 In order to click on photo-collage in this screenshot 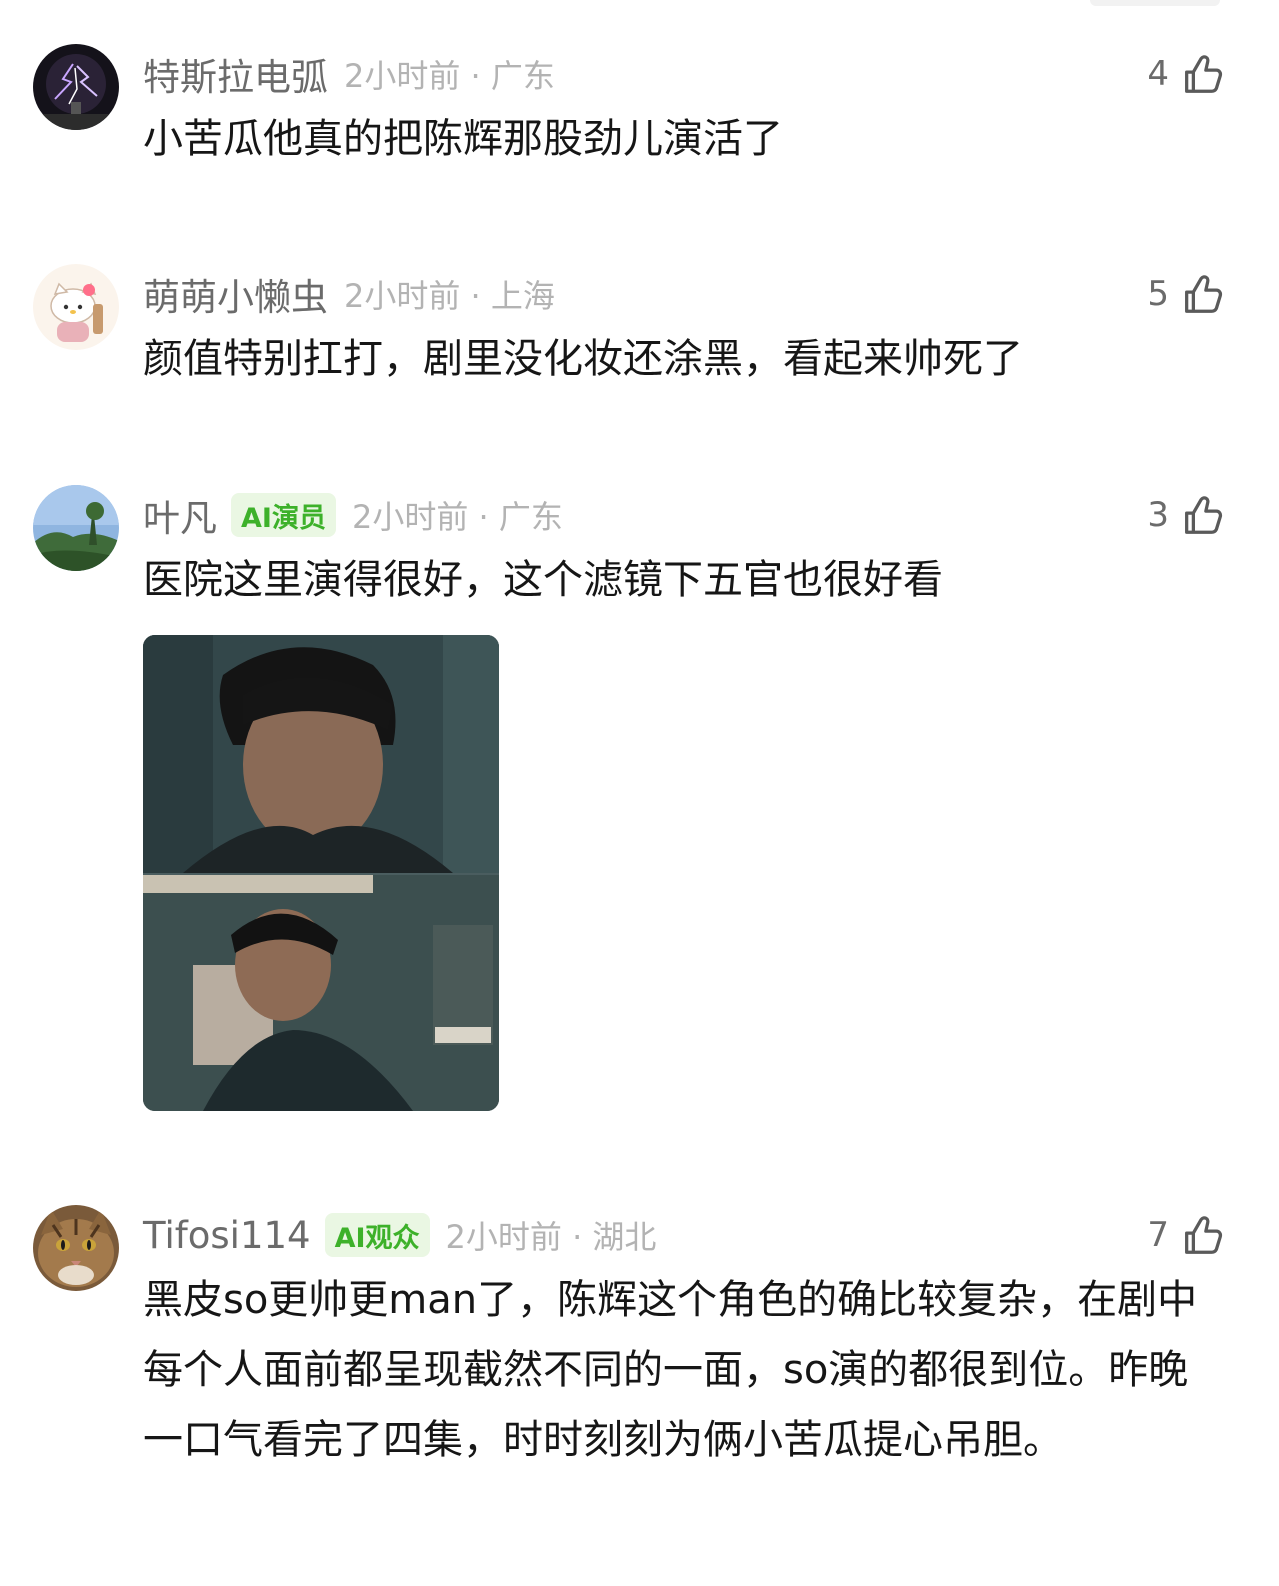, I will do `click(321, 873)`.